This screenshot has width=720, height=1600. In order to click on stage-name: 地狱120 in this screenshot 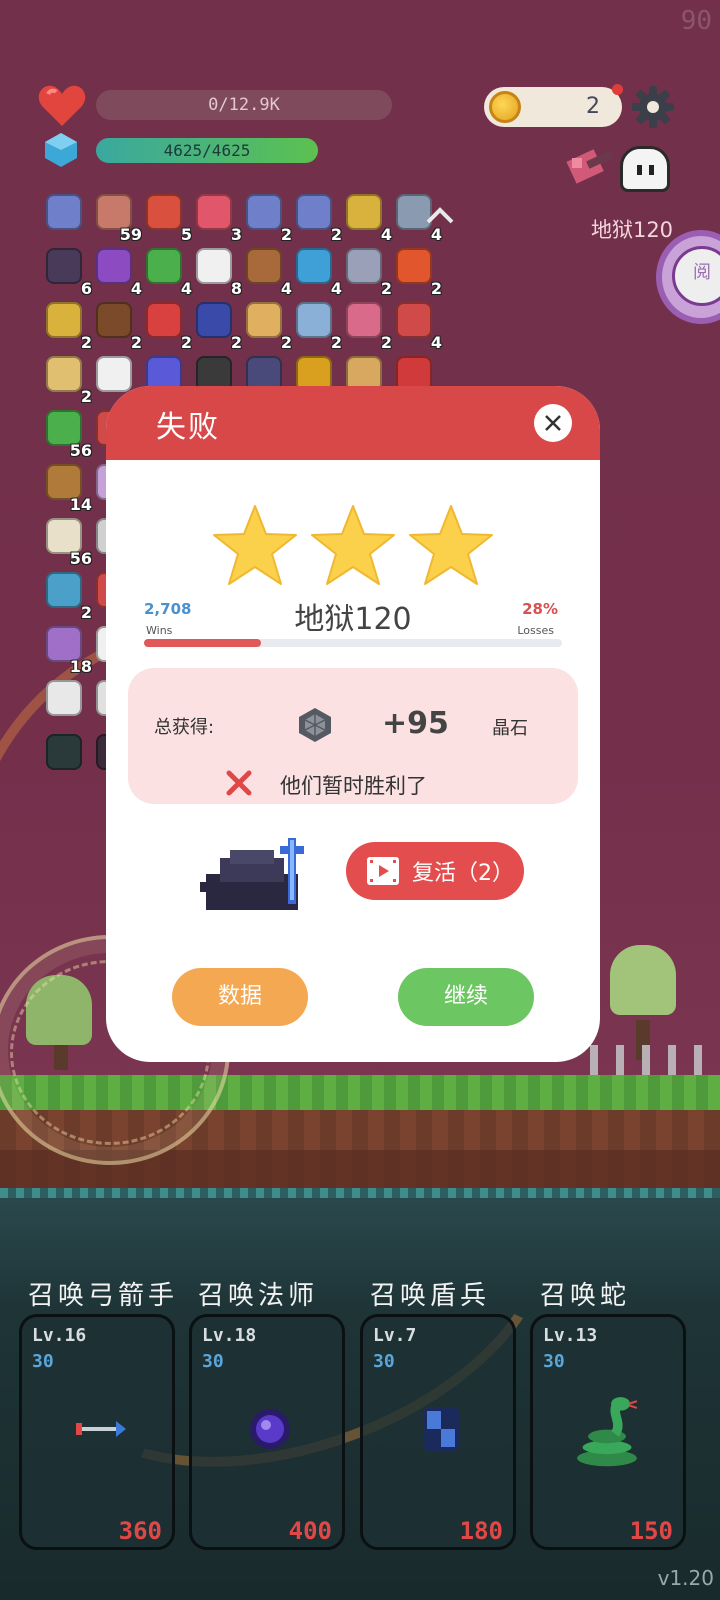, I will do `click(353, 619)`.